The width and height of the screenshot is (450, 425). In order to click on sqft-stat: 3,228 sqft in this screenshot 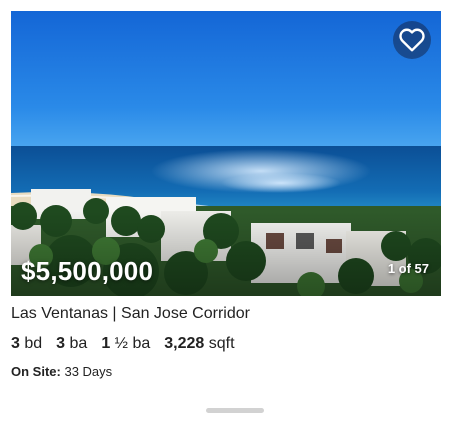, I will do `click(199, 344)`.